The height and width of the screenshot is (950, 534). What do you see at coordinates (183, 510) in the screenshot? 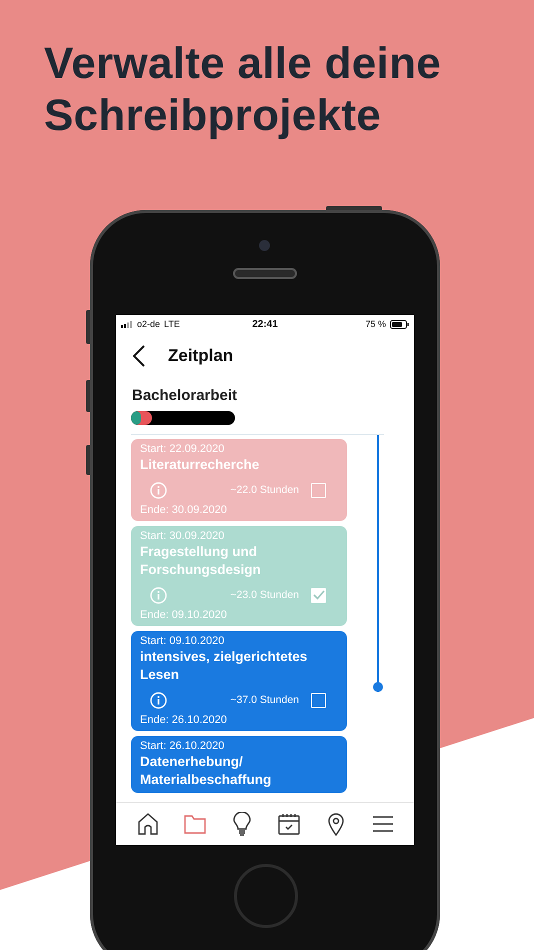
I see `end-date: Ende: 30.09.2020` at bounding box center [183, 510].